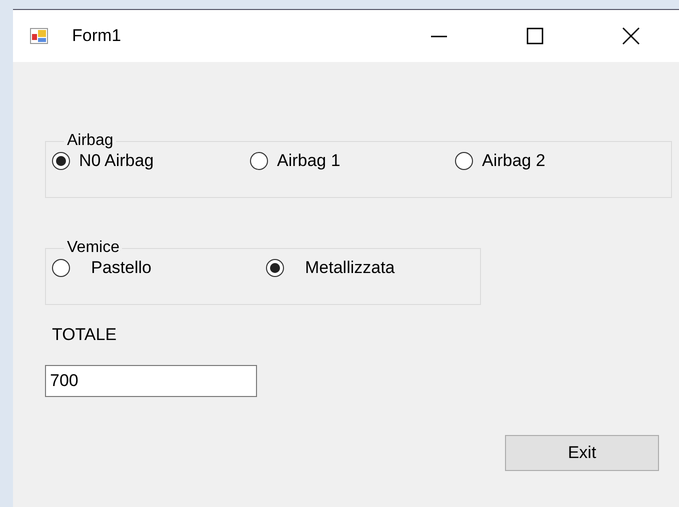 This screenshot has width=679, height=507. Describe the element at coordinates (350, 268) in the screenshot. I see `radio-label: Metallizzata` at that location.